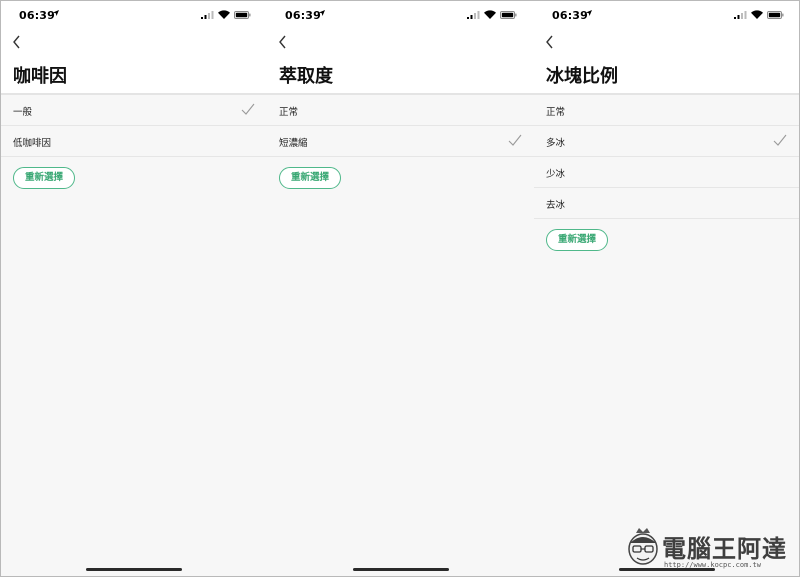  Describe the element at coordinates (306, 76) in the screenshot. I see `page-title: 萃取度` at that location.